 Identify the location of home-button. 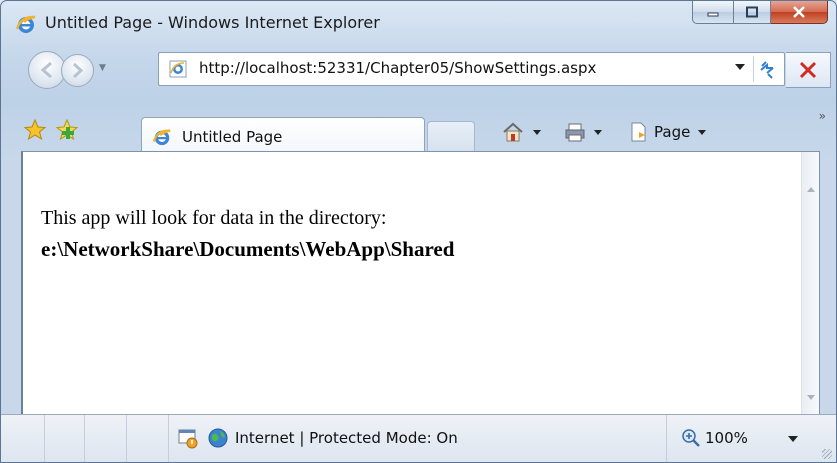
(521, 132).